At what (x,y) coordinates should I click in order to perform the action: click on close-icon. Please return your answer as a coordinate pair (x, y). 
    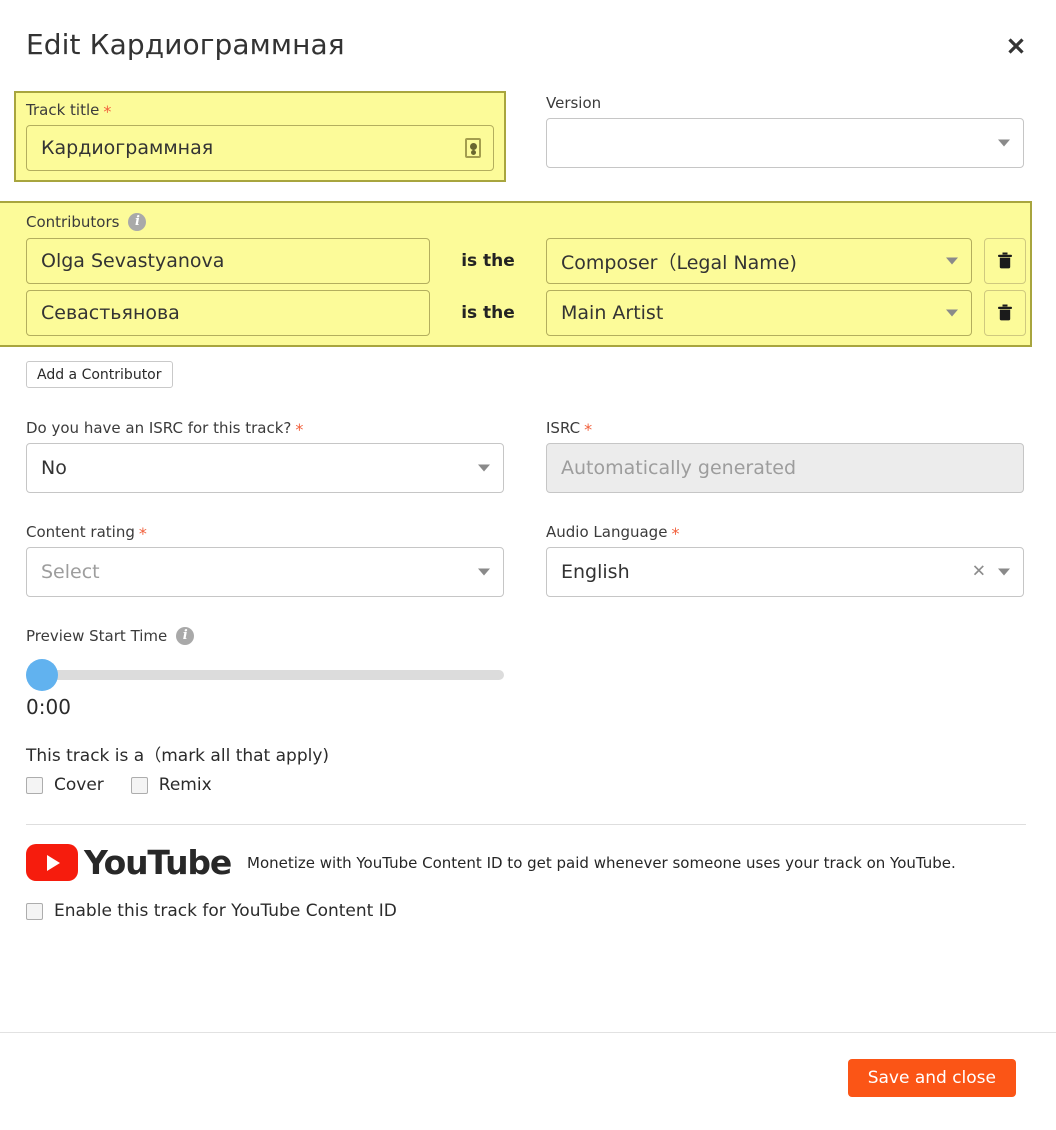
    Looking at the image, I should click on (1016, 46).